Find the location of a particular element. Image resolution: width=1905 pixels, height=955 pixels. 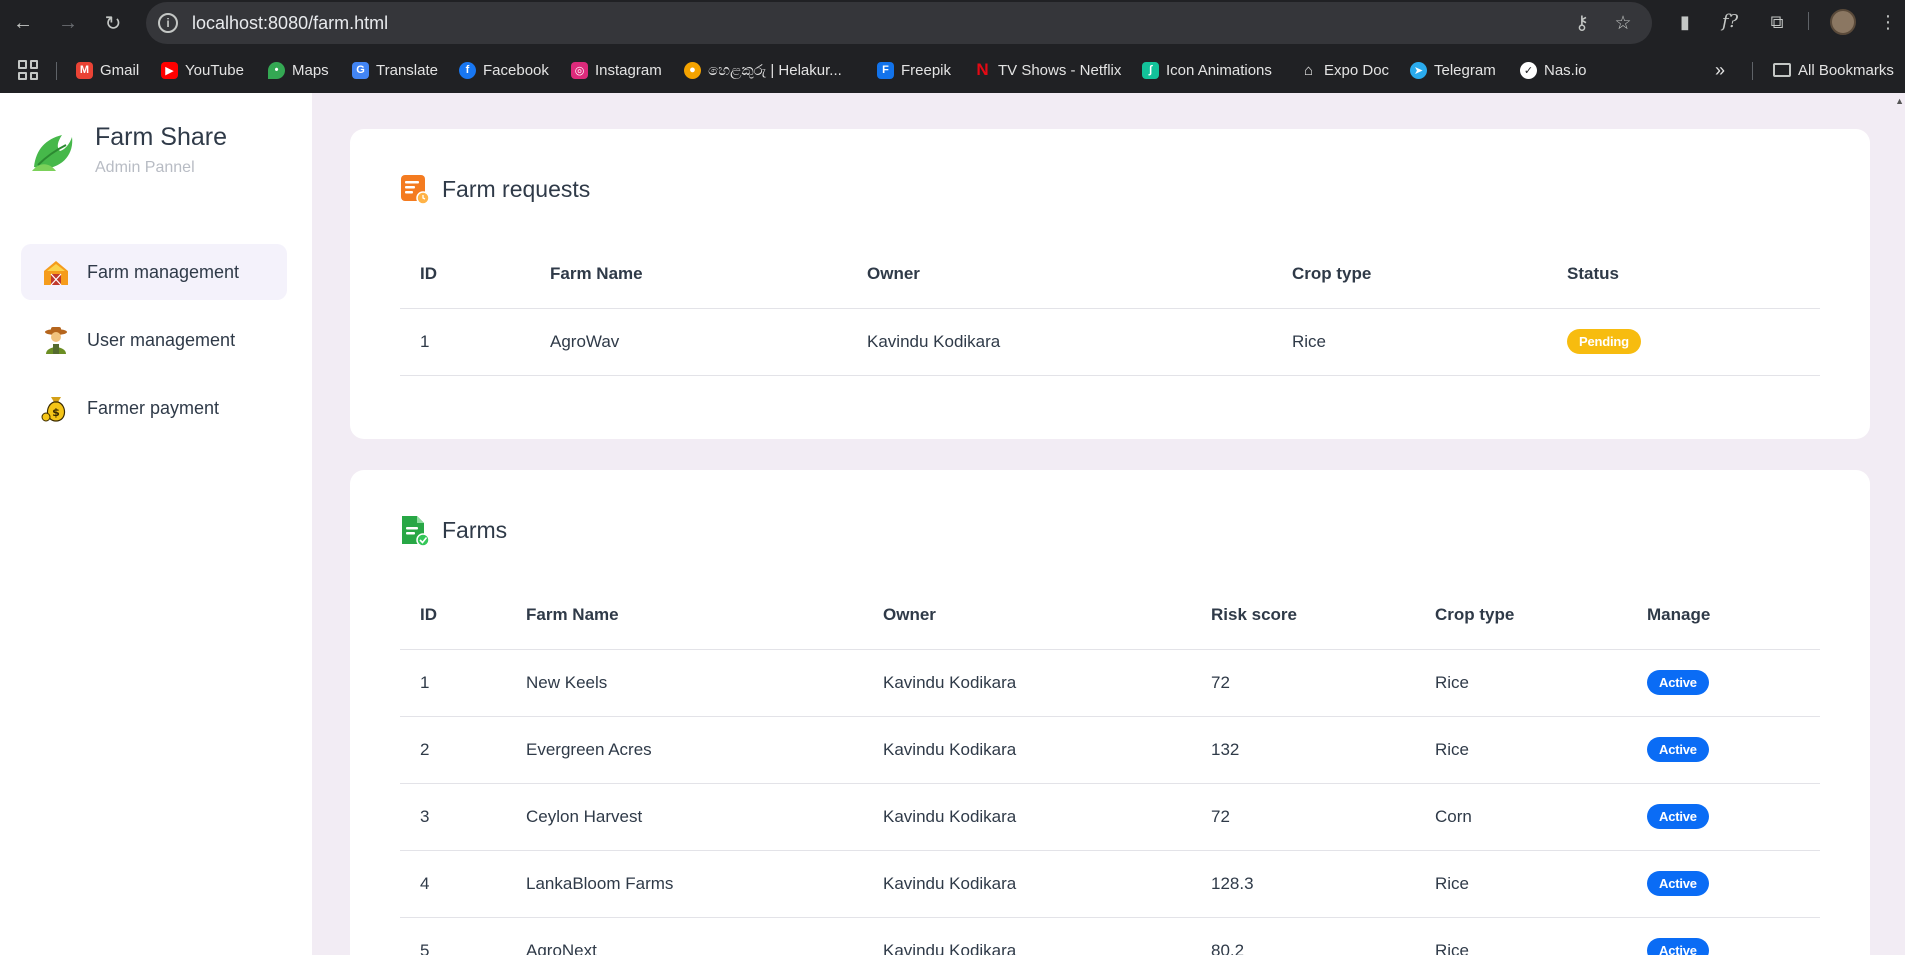

icon-animations-icon: ∫ is located at coordinates (1150, 70).